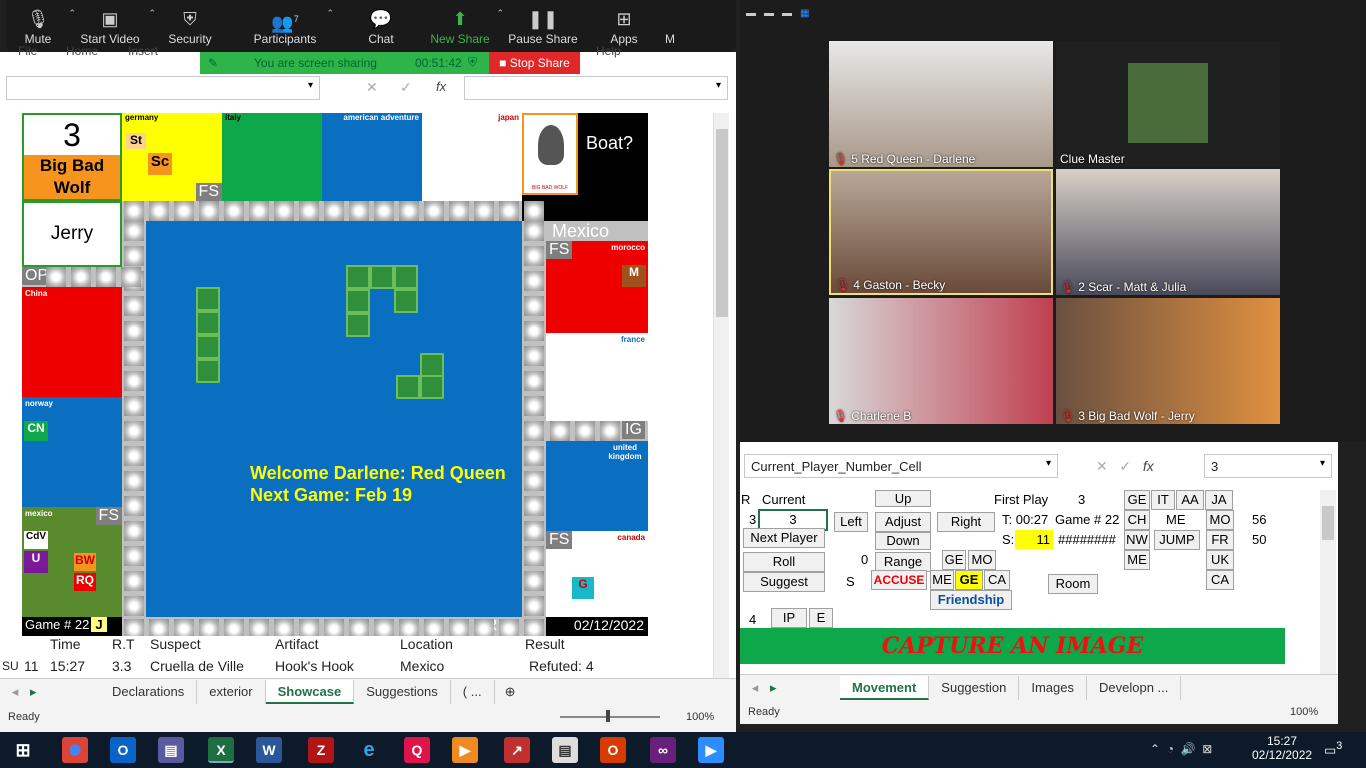  I want to click on security-button: ⛨ Security, so click(190, 26).